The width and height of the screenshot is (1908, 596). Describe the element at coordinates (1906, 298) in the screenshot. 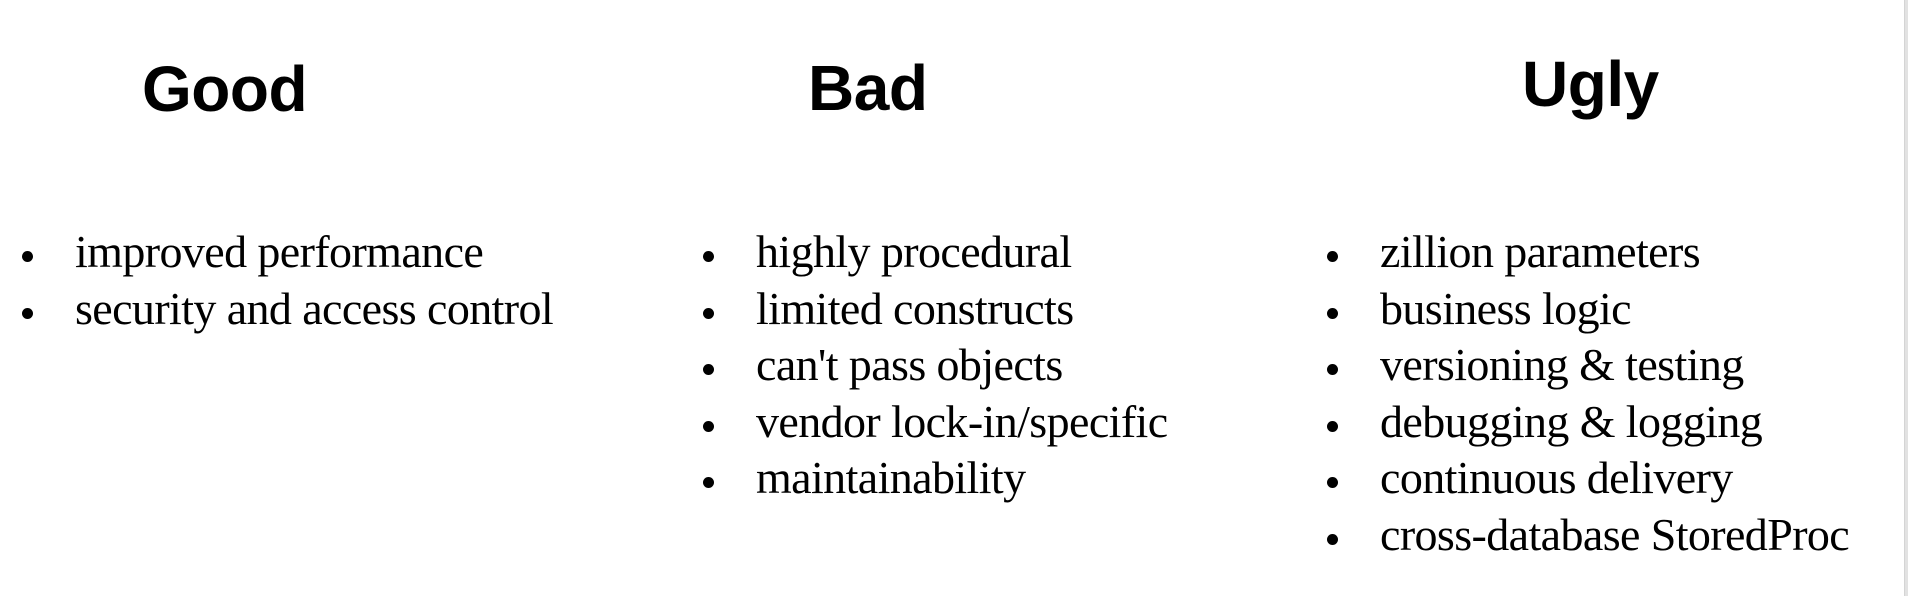

I see `window-edge-scrollbar` at that location.